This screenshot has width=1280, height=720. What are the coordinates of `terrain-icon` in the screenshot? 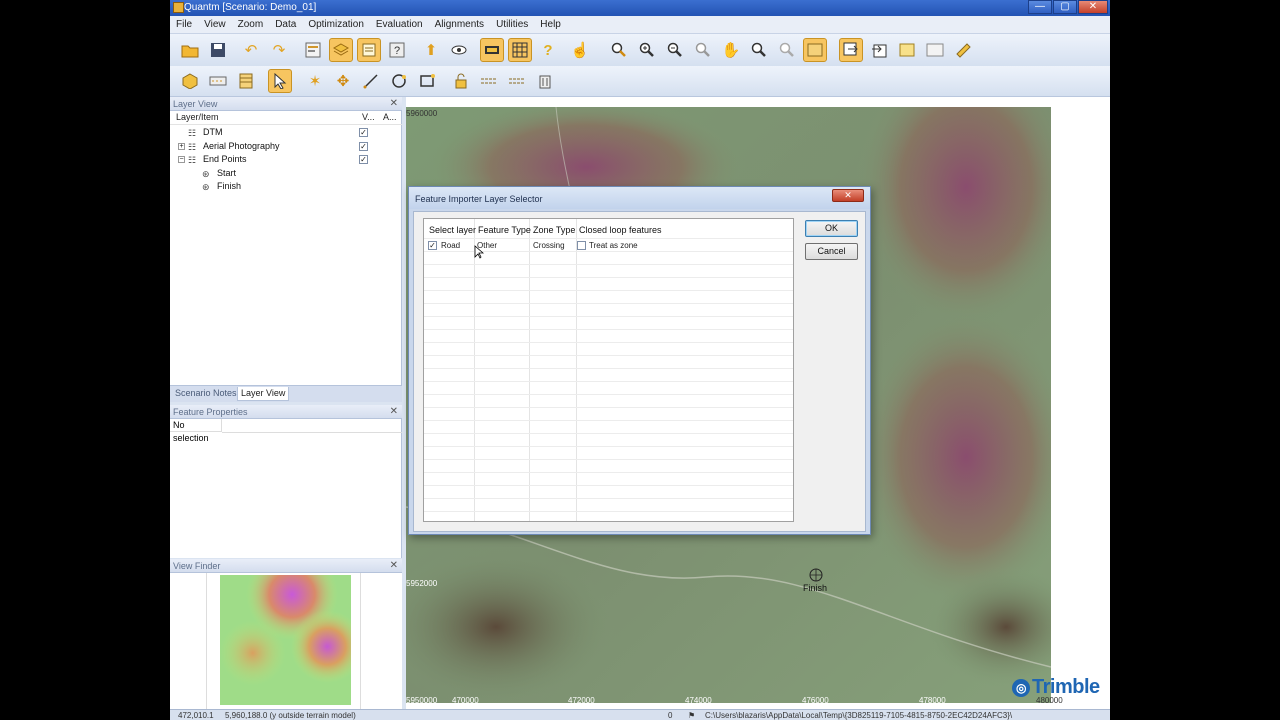 It's located at (492, 50).